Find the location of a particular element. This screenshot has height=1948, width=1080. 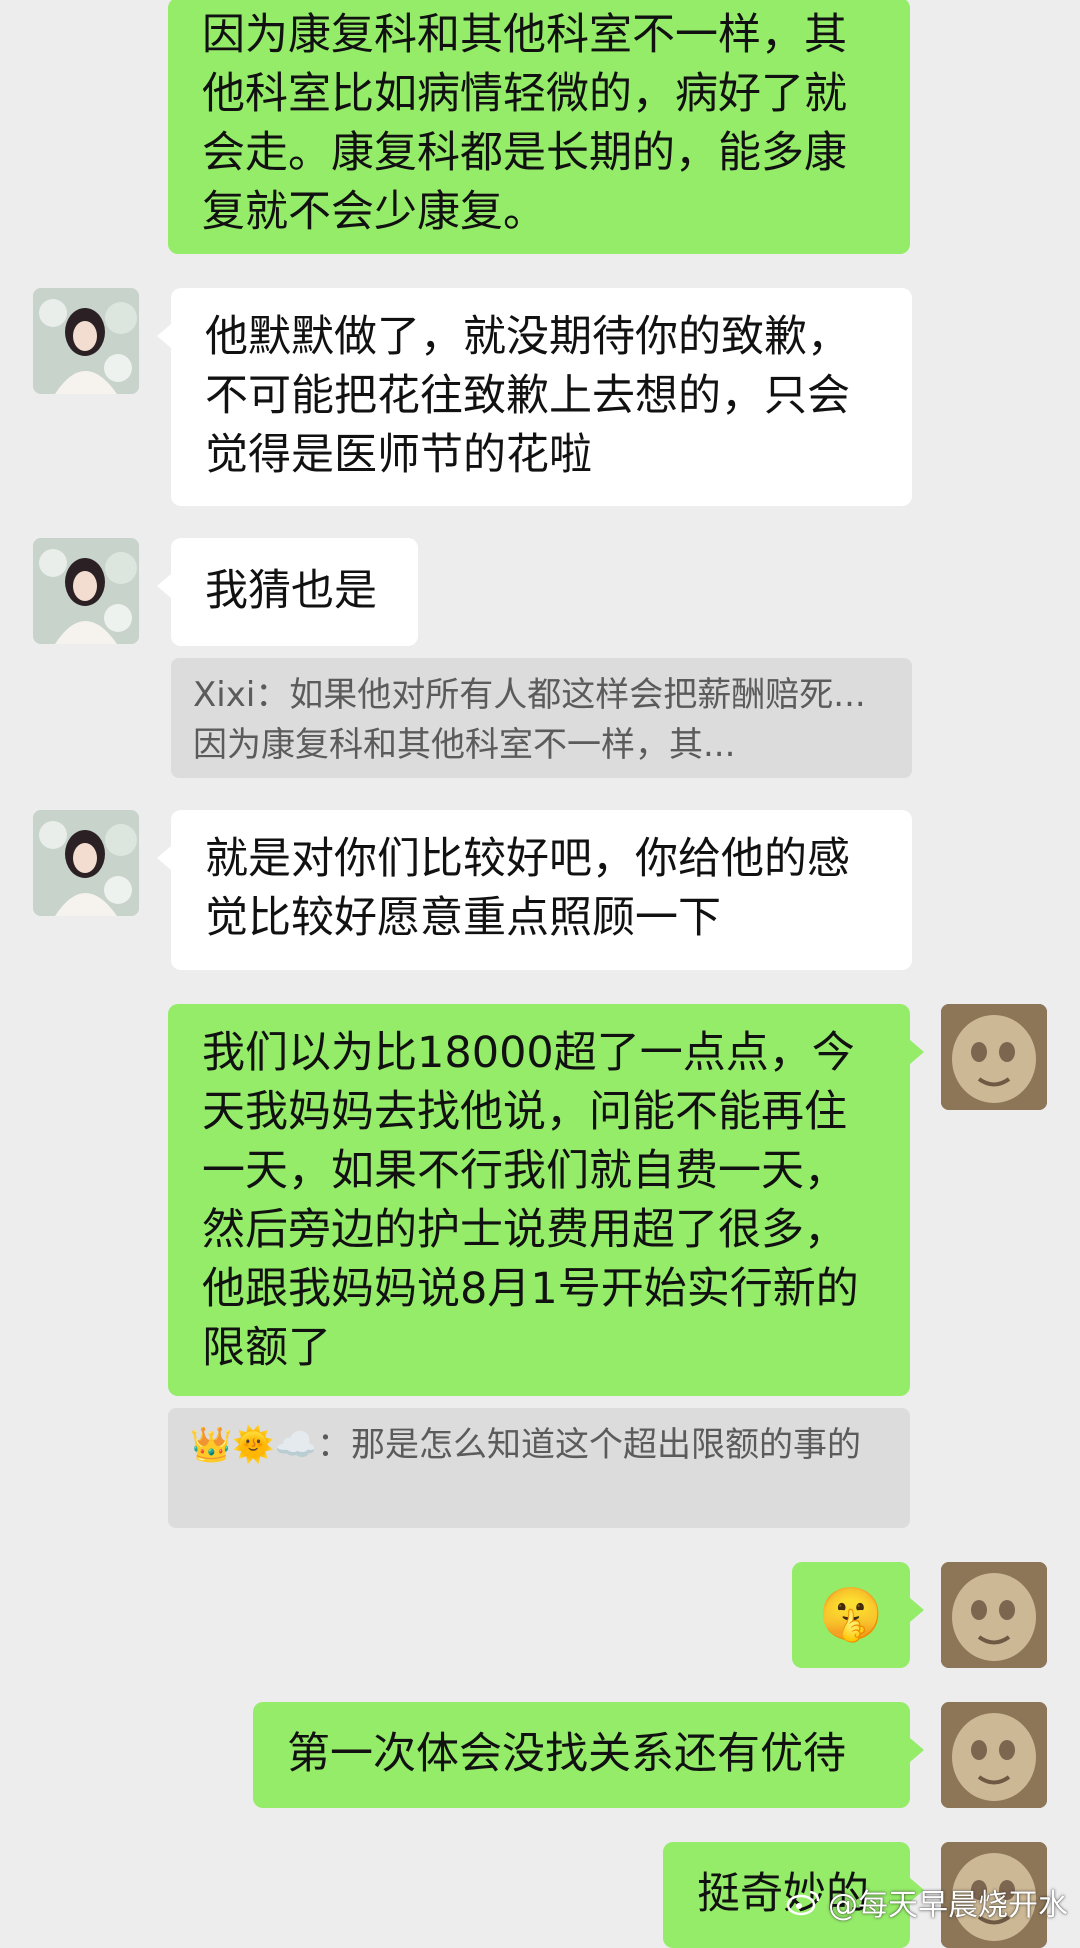

message-bubble-sent: 🤫 is located at coordinates (858, 1615).